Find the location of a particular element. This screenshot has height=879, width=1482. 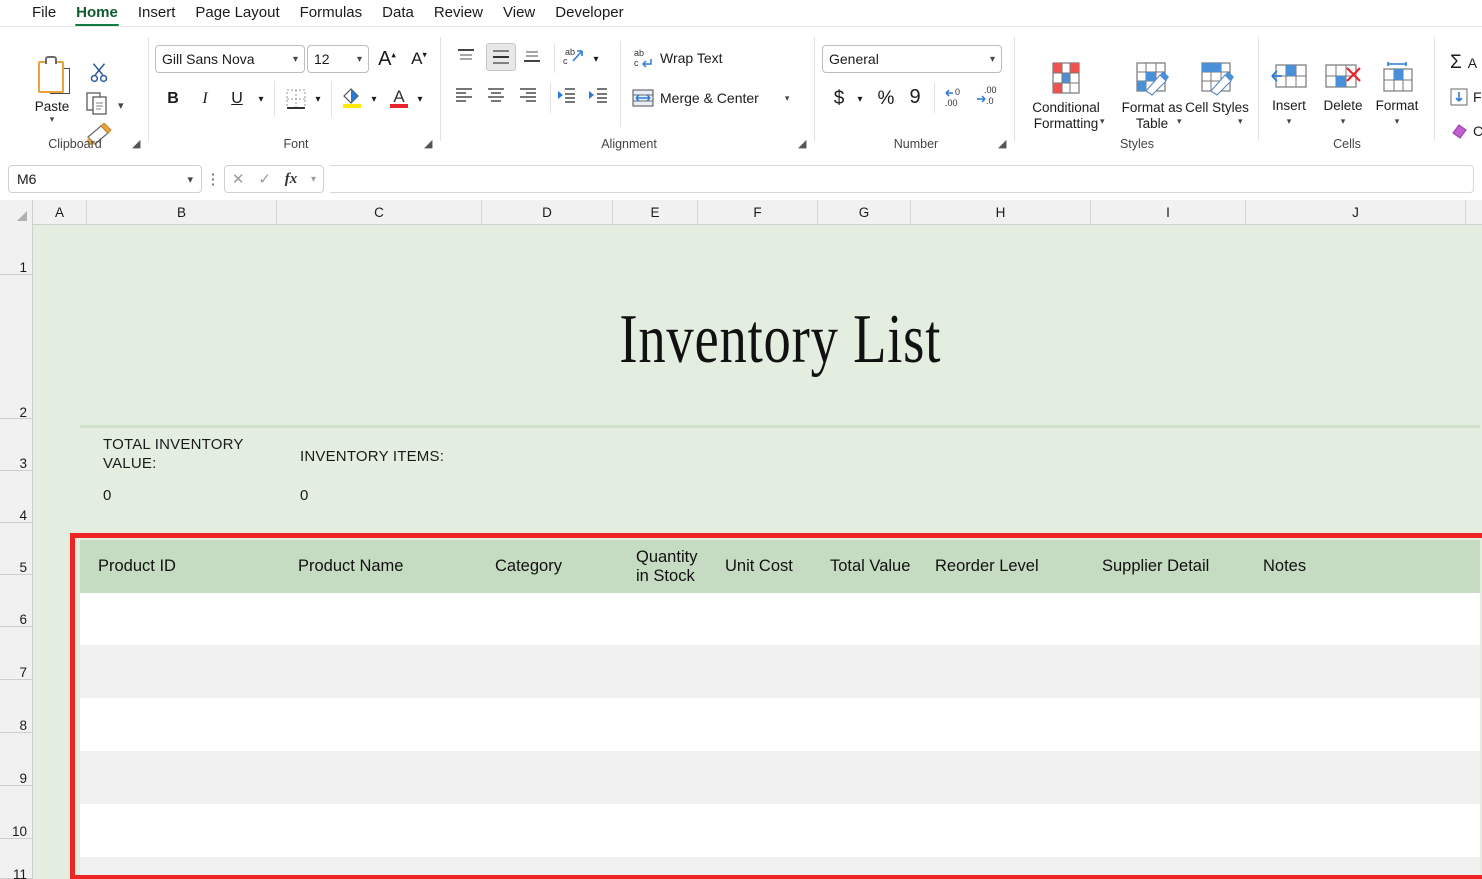

font-color-button: A is located at coordinates (399, 97).